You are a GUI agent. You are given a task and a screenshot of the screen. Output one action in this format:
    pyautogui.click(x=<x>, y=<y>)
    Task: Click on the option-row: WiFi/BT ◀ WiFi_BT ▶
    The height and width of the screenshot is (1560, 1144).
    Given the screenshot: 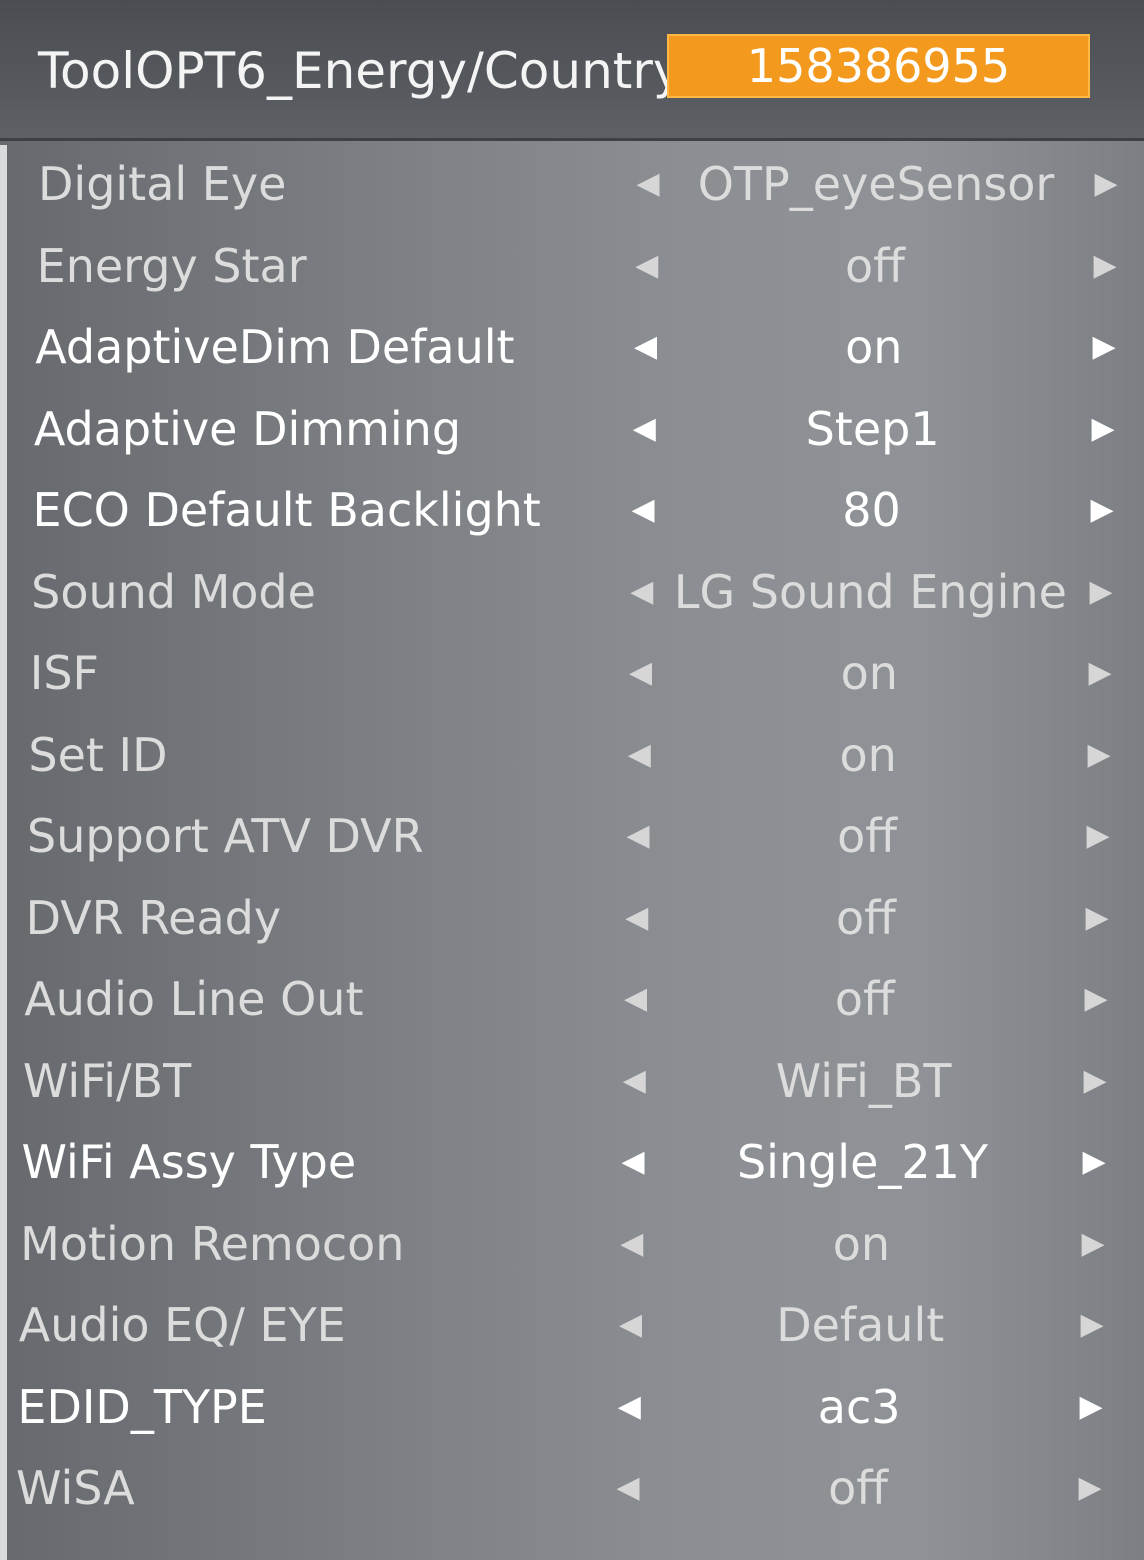 What is the action you would take?
    pyautogui.click(x=572, y=1081)
    